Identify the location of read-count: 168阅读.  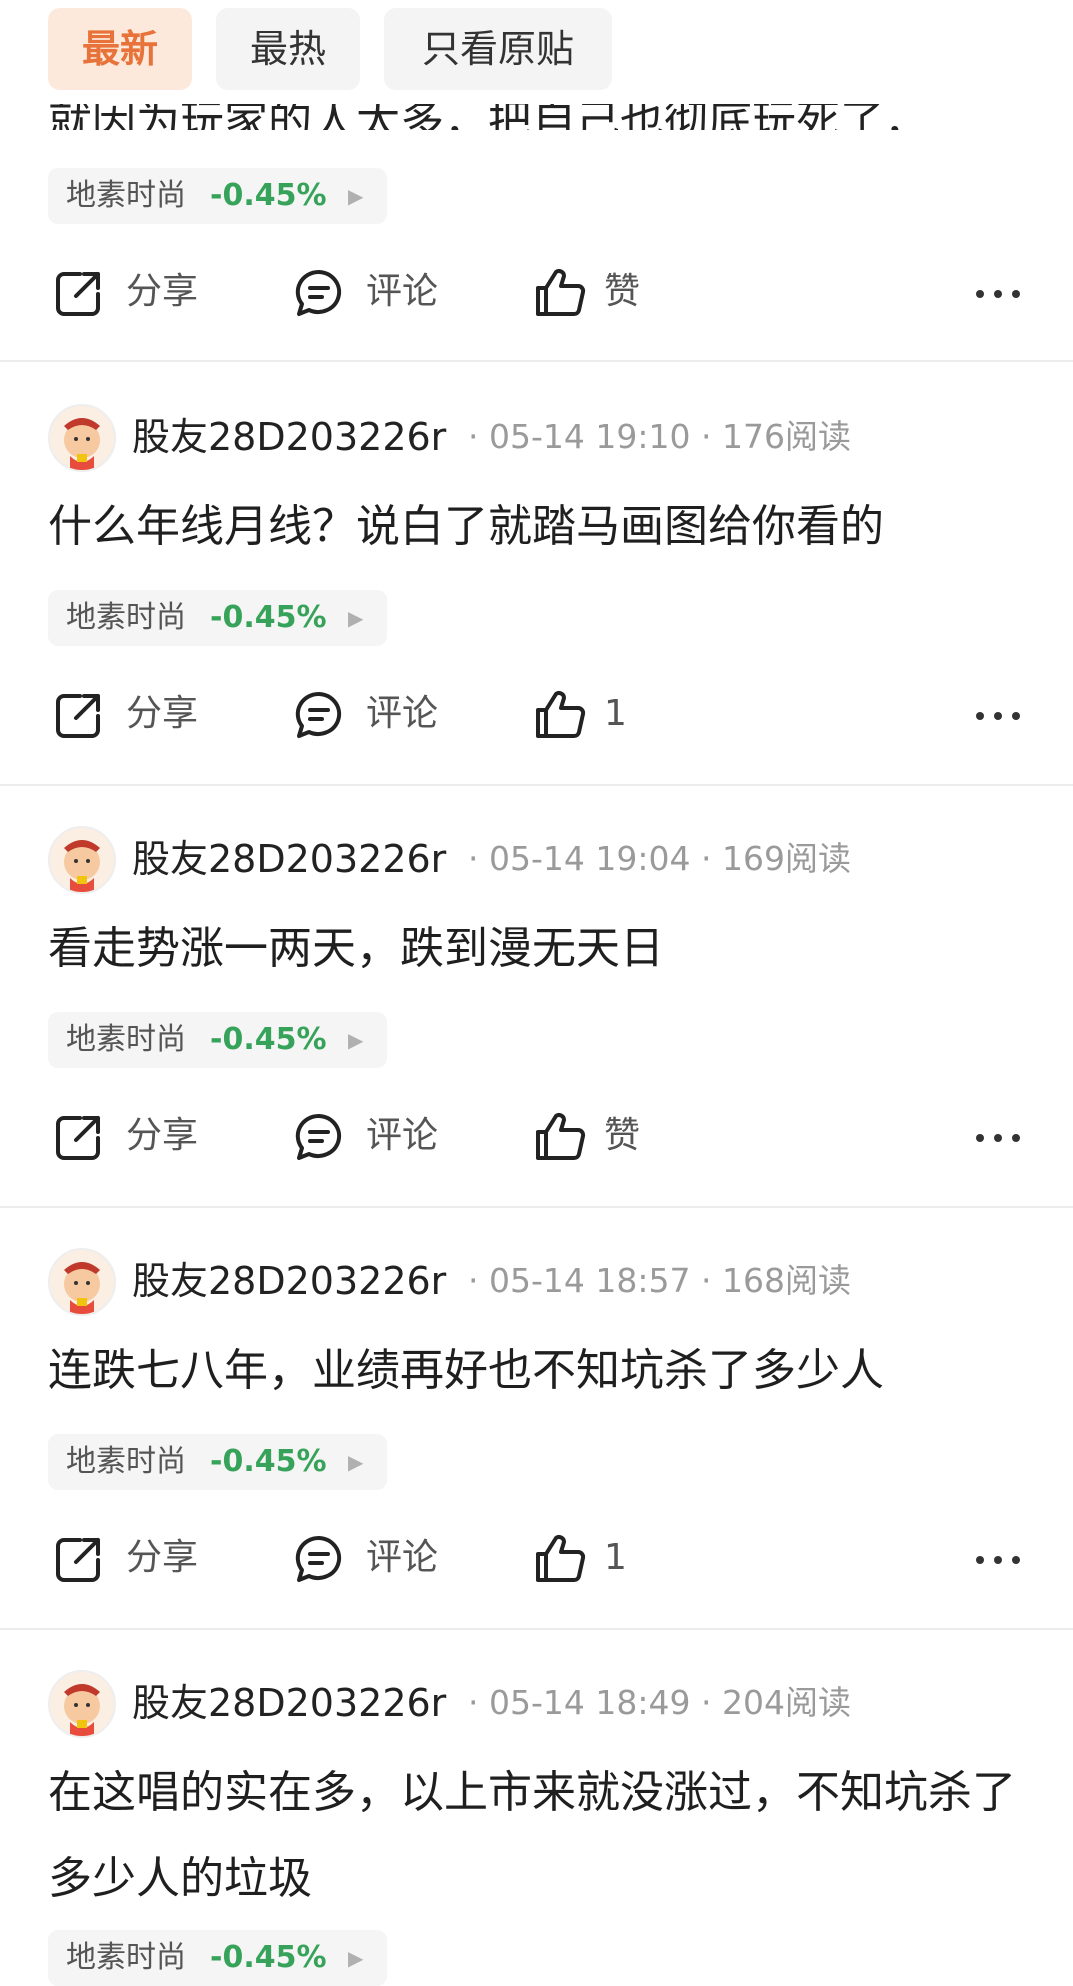
(786, 1280).